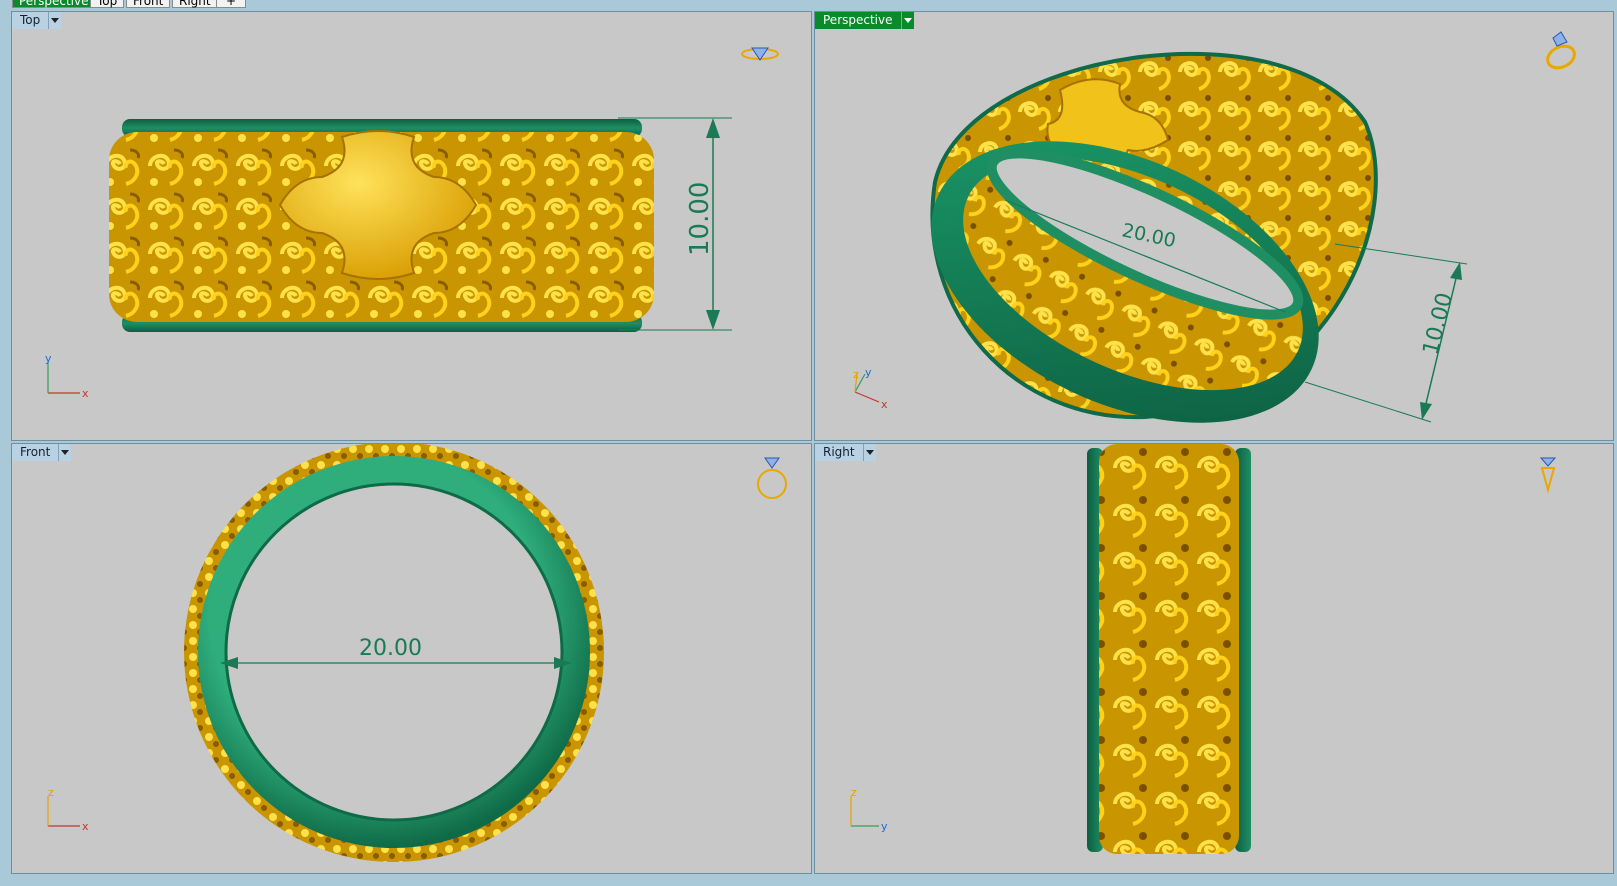  Describe the element at coordinates (700, 219) in the screenshot. I see `top-dimension-label: 10.00` at that location.